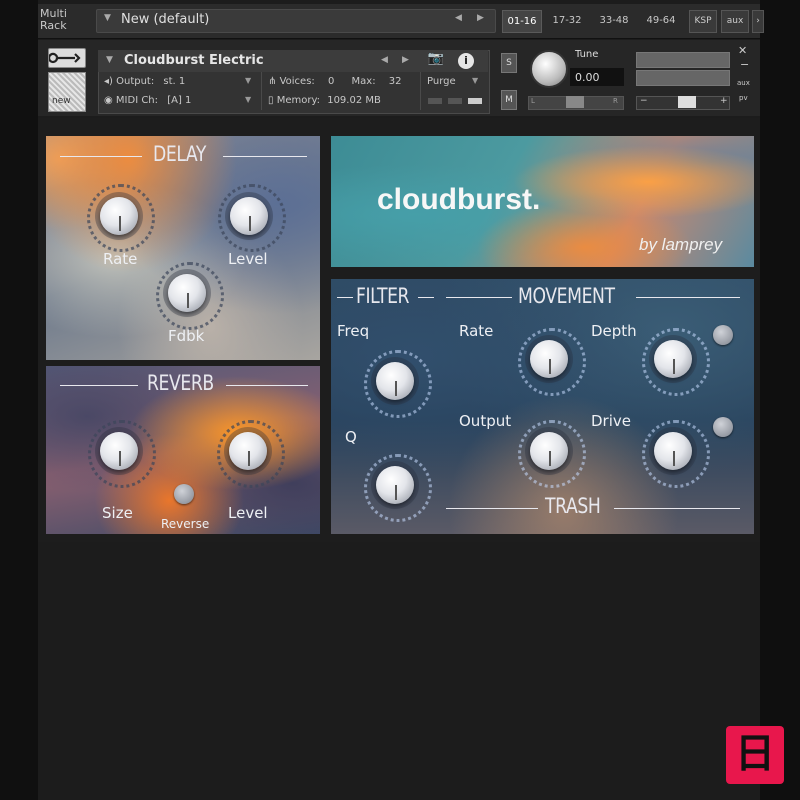 The height and width of the screenshot is (800, 800). I want to click on delay-feedback-label: Fdbk, so click(186, 336).